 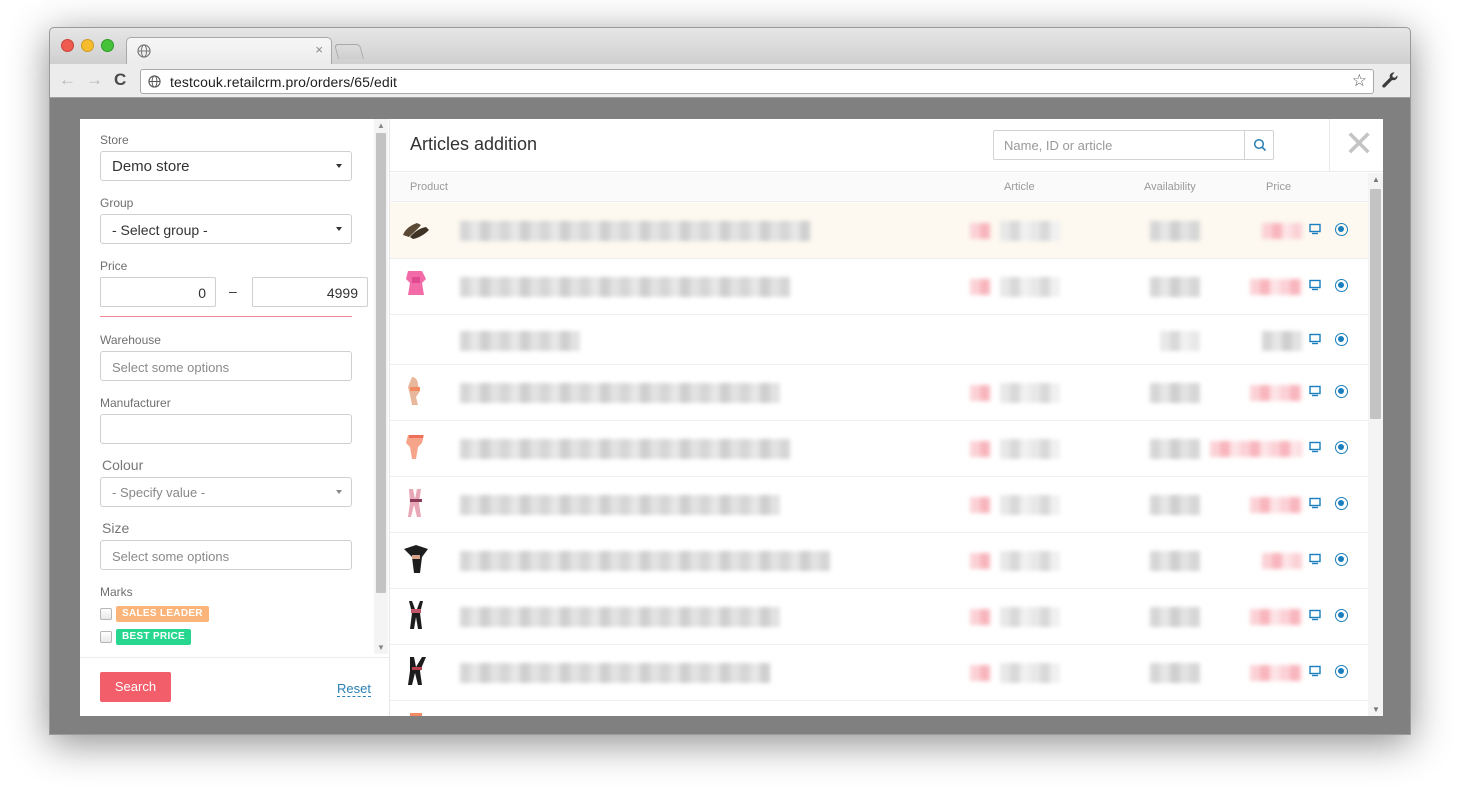 What do you see at coordinates (144, 51) in the screenshot?
I see `globe-icon` at bounding box center [144, 51].